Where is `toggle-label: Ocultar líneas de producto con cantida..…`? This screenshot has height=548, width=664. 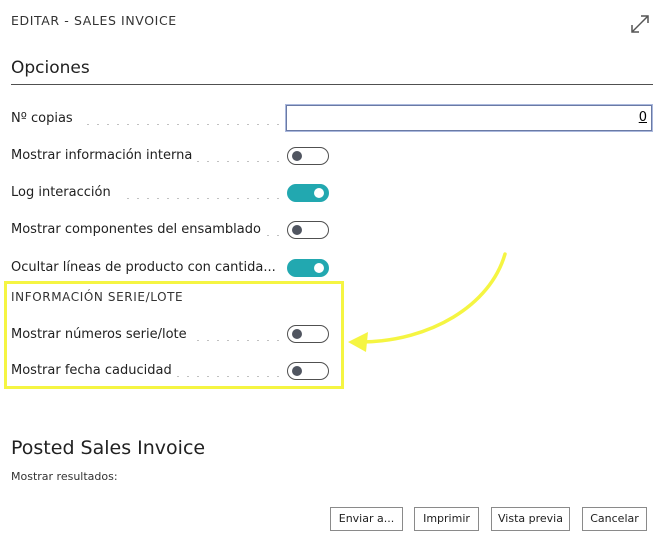 toggle-label: Ocultar líneas de producto con cantida..… is located at coordinates (143, 267).